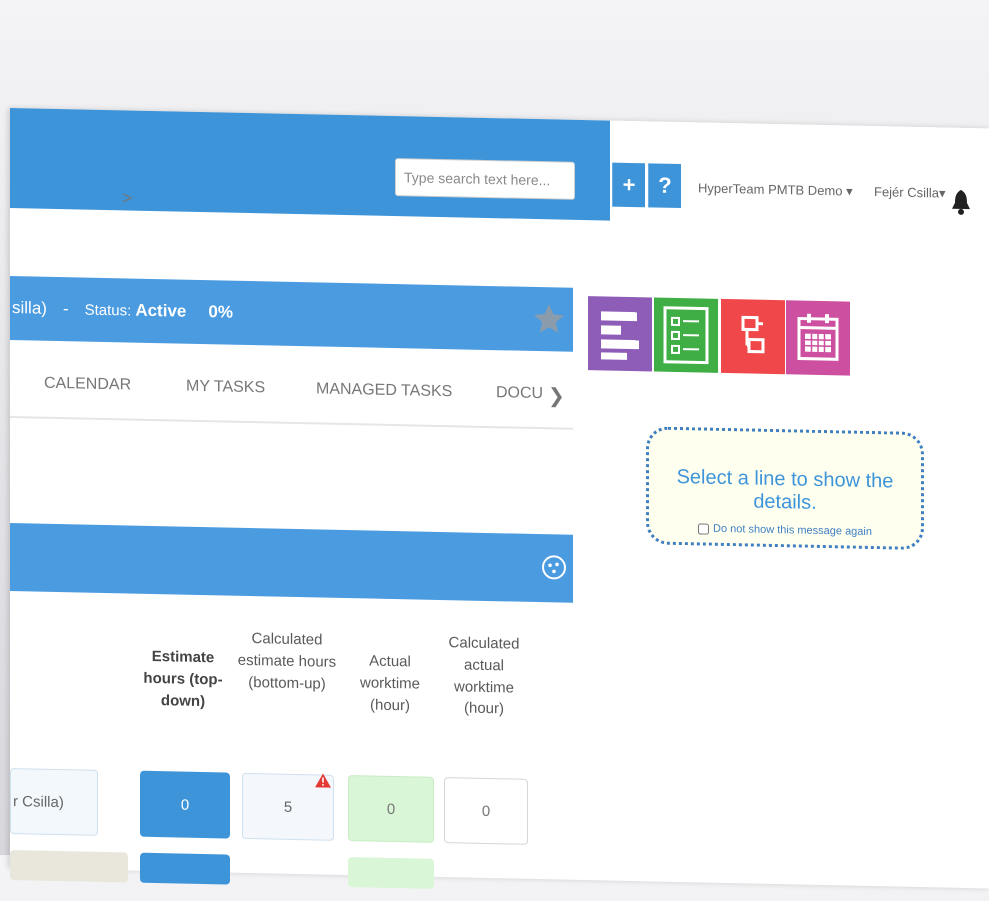 This screenshot has height=901, width=989. I want to click on chevron-right-icon: ❯, so click(556, 395).